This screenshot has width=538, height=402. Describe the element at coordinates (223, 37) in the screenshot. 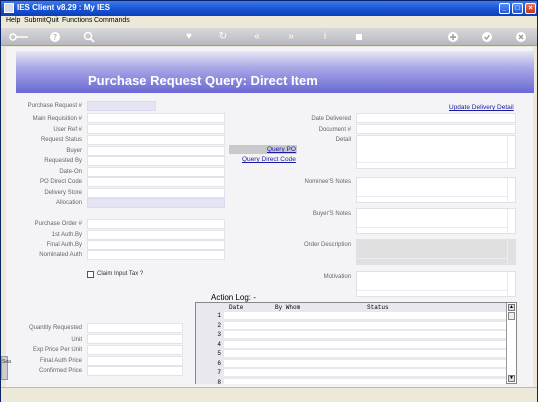

I see `refresh-icon: ↻` at that location.